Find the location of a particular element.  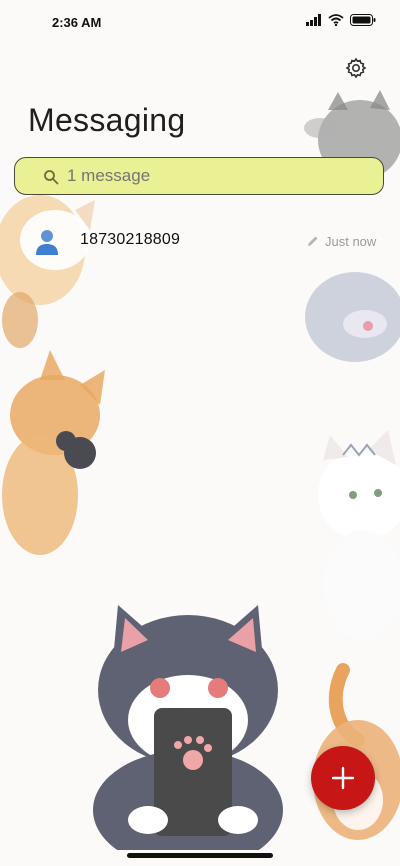

gear-icon is located at coordinates (356, 68).